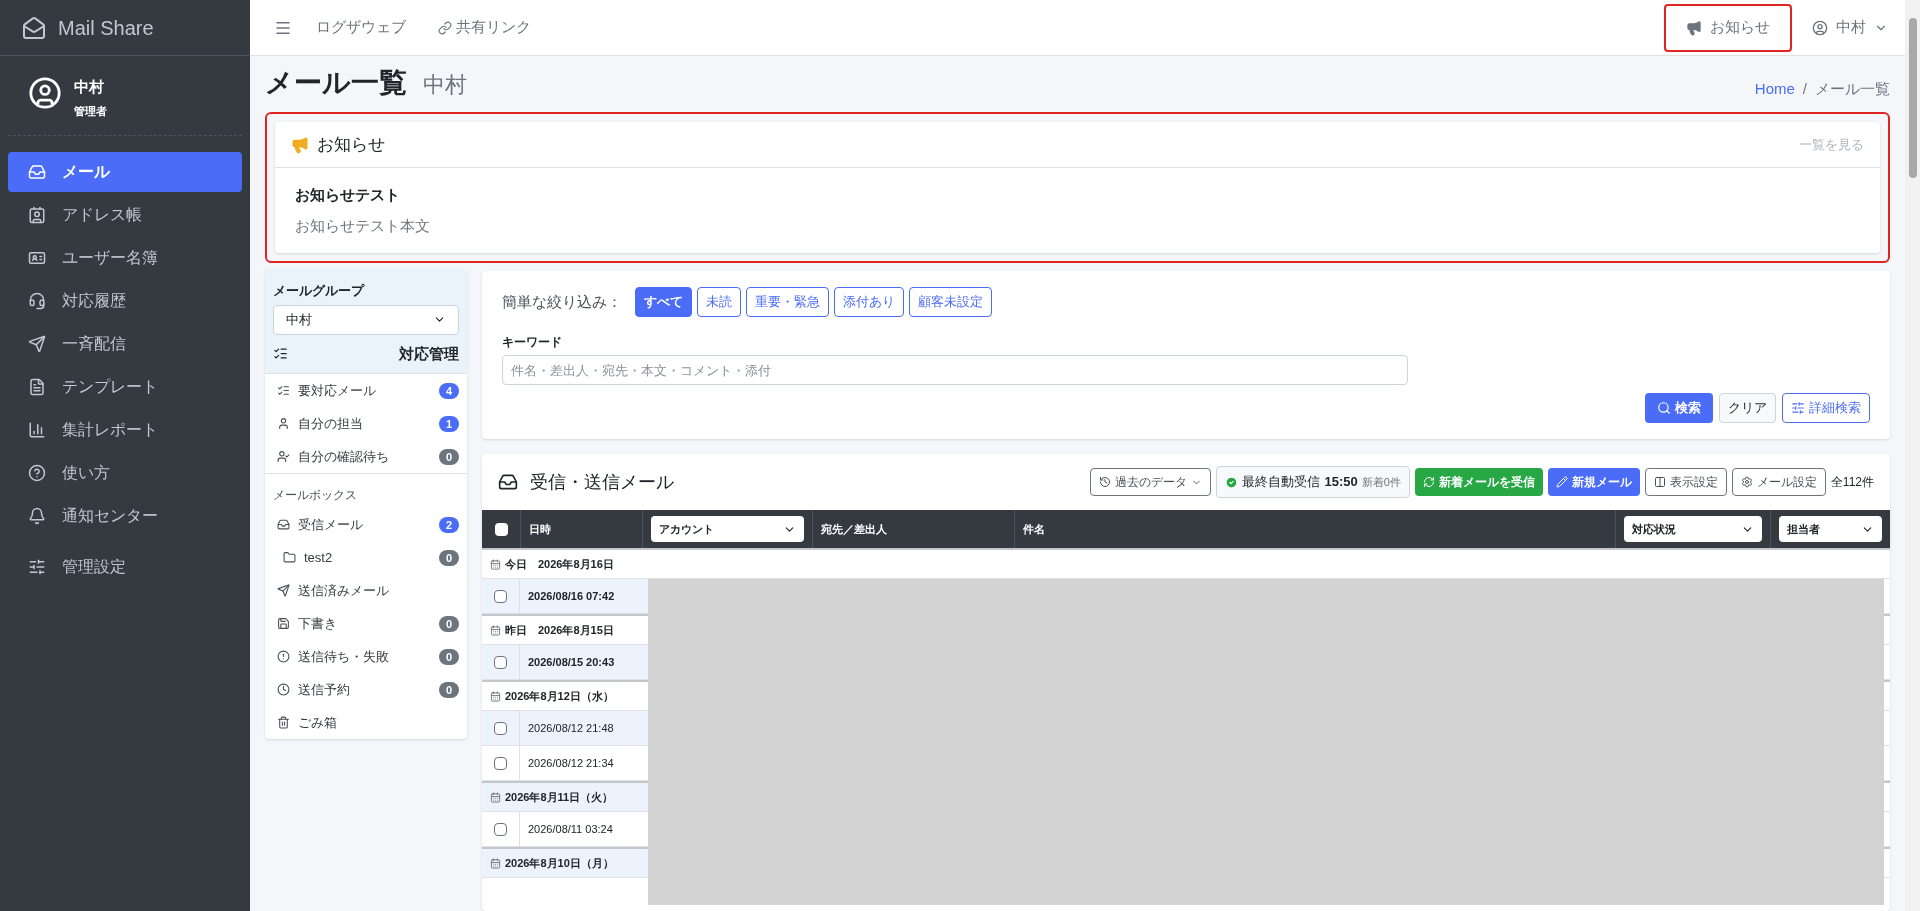 Image resolution: width=1920 pixels, height=911 pixels. Describe the element at coordinates (1747, 408) in the screenshot. I see `clear-button: クリア` at that location.